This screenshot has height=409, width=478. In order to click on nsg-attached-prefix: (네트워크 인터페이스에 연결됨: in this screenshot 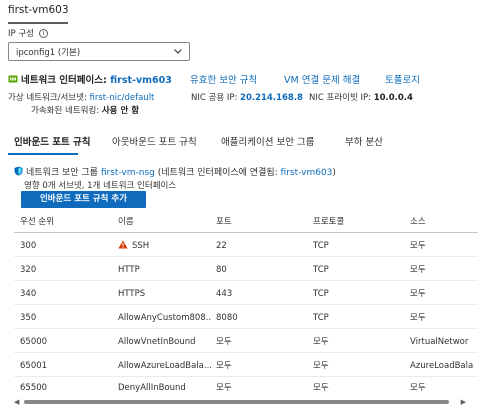, I will do `click(217, 173)`.